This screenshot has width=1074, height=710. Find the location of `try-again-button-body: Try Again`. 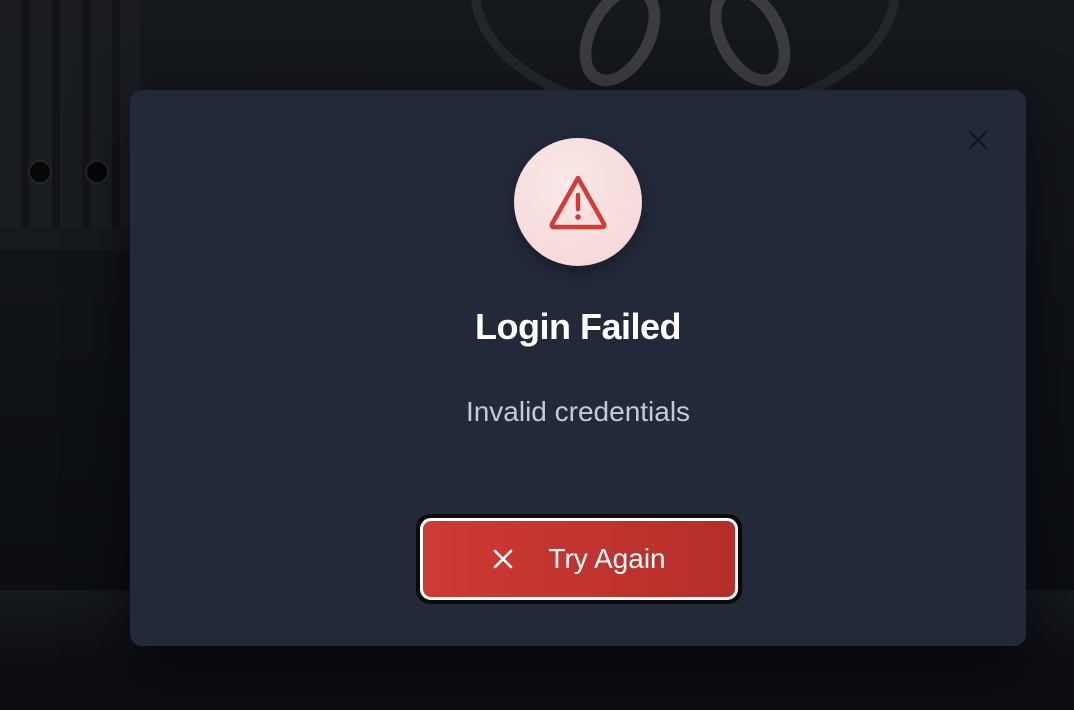

try-again-button-body: Try Again is located at coordinates (579, 559).